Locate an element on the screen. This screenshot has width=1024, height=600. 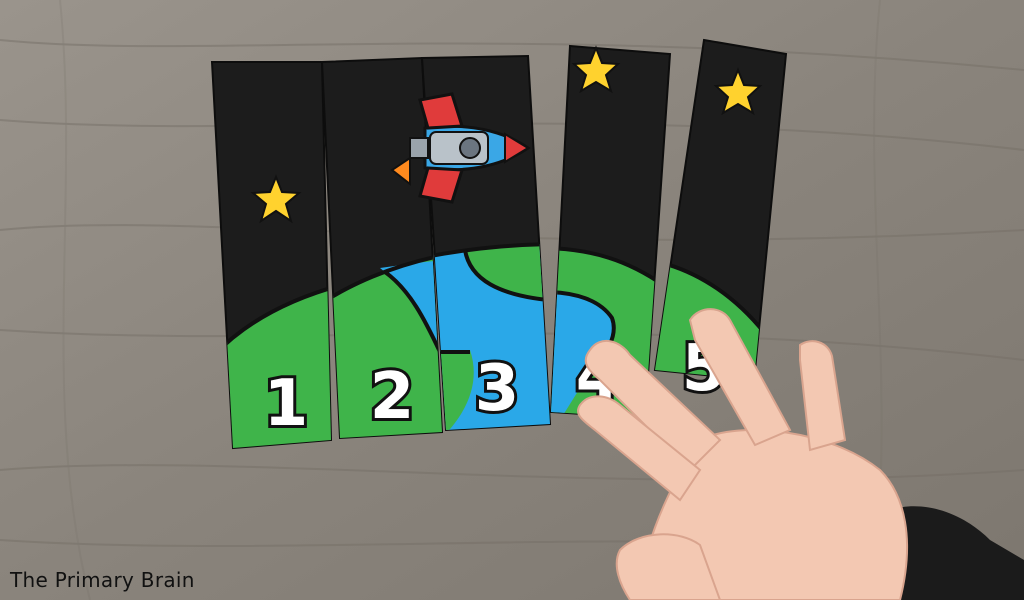
strip-number-3: 3 is located at coordinates (497, 389).